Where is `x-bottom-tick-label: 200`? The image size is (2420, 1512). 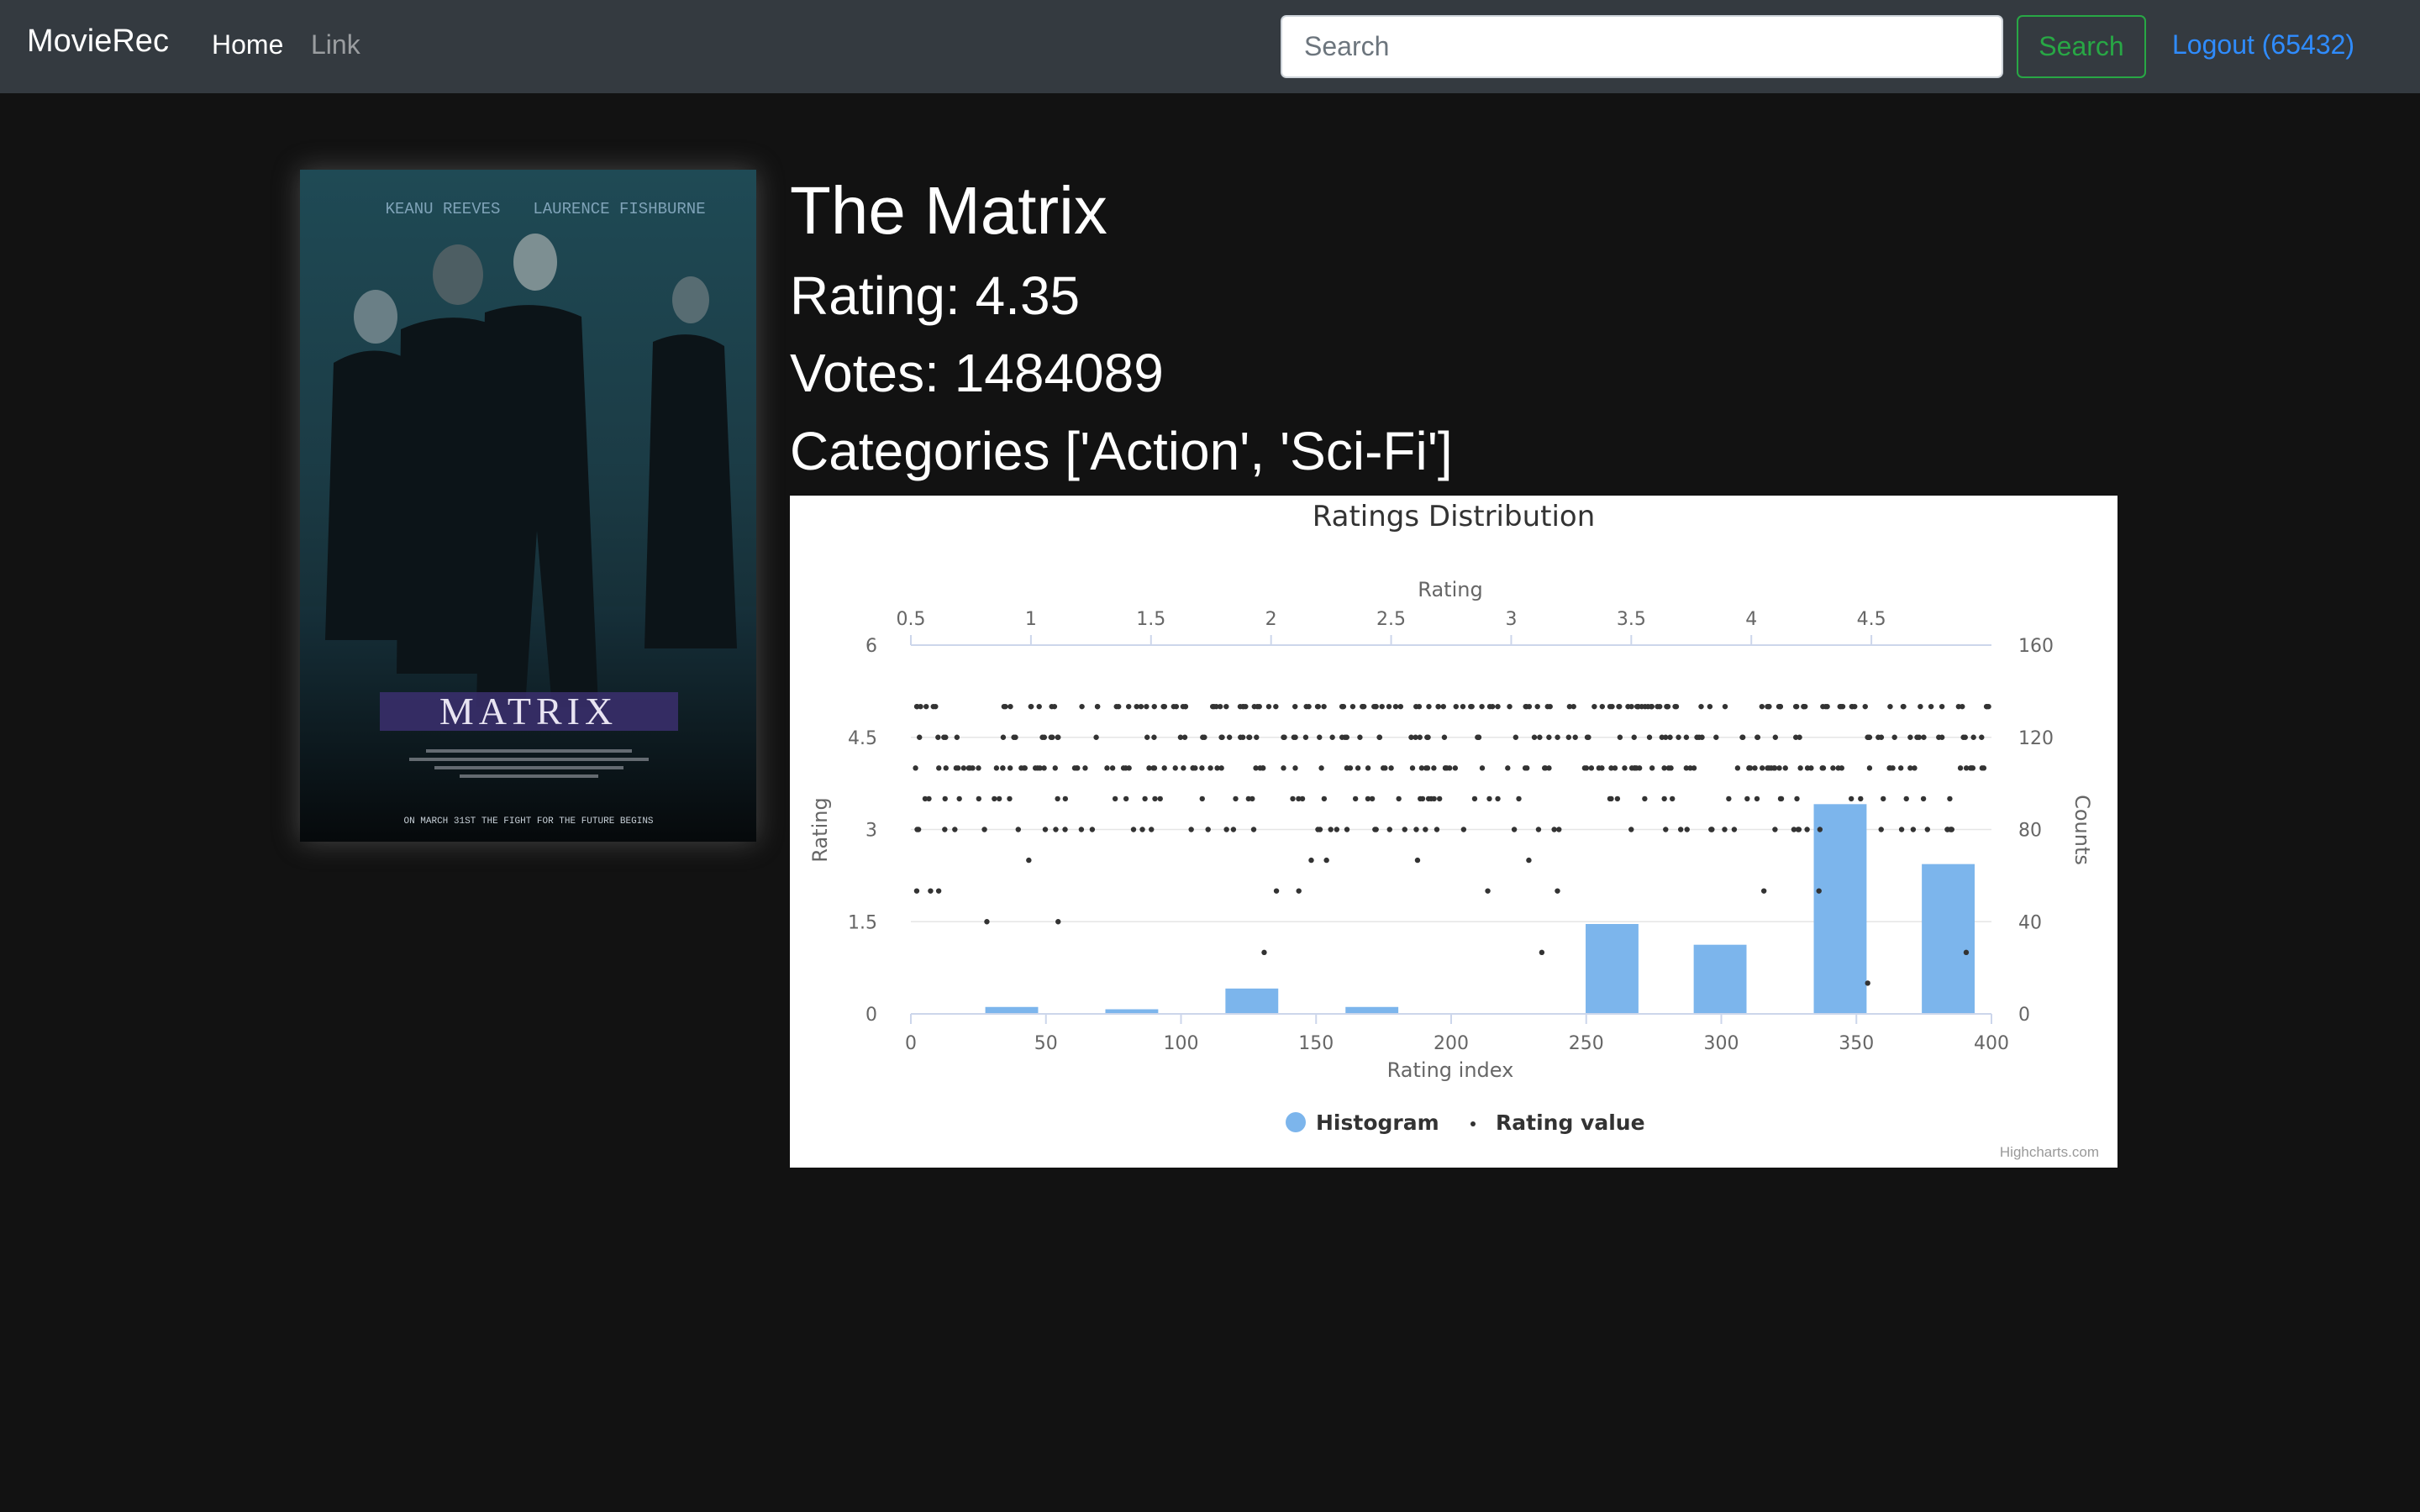 x-bottom-tick-label: 200 is located at coordinates (1451, 1043).